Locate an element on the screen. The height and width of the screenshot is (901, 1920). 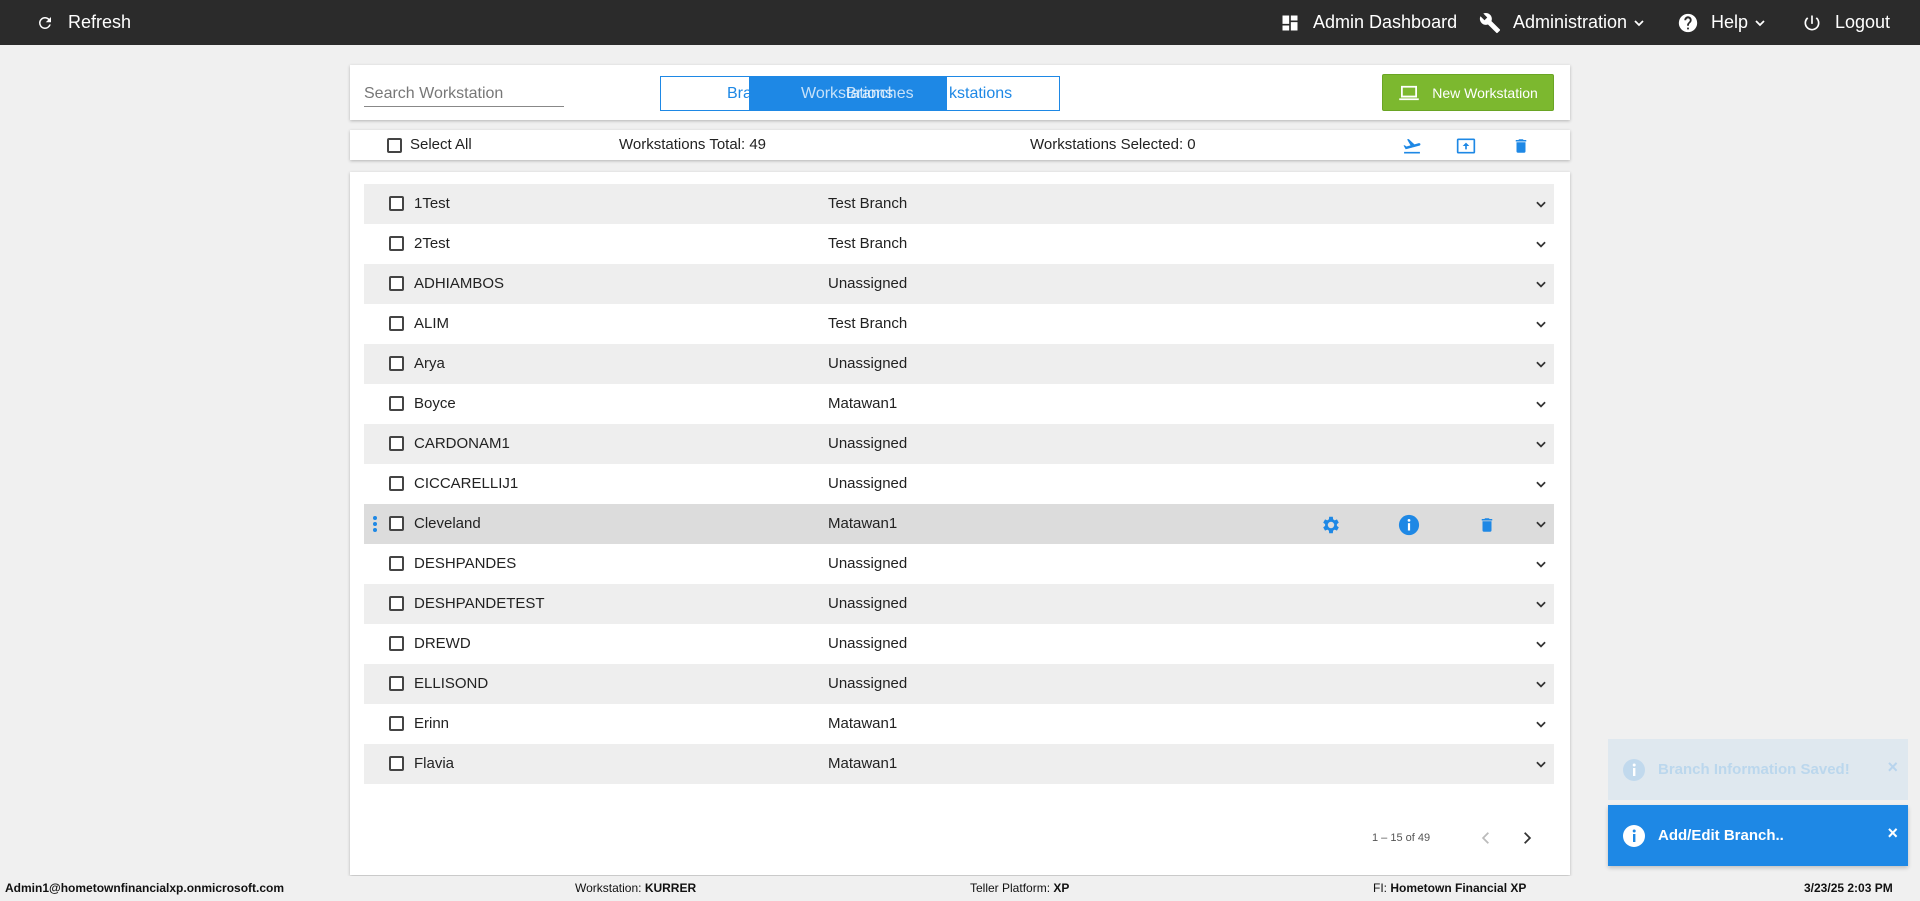
table-row: Erinn Matawan1 is located at coordinates (959, 724).